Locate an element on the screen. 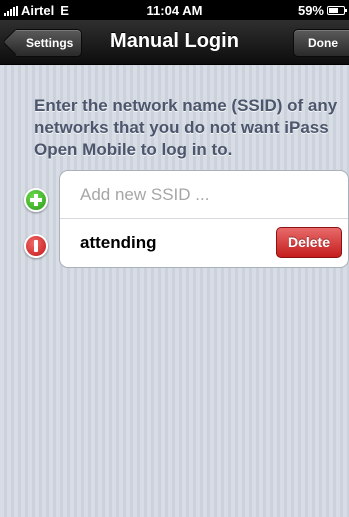 The image size is (349, 517). status-bar: Airtel E 11:04 AM 59% is located at coordinates (174, 10).